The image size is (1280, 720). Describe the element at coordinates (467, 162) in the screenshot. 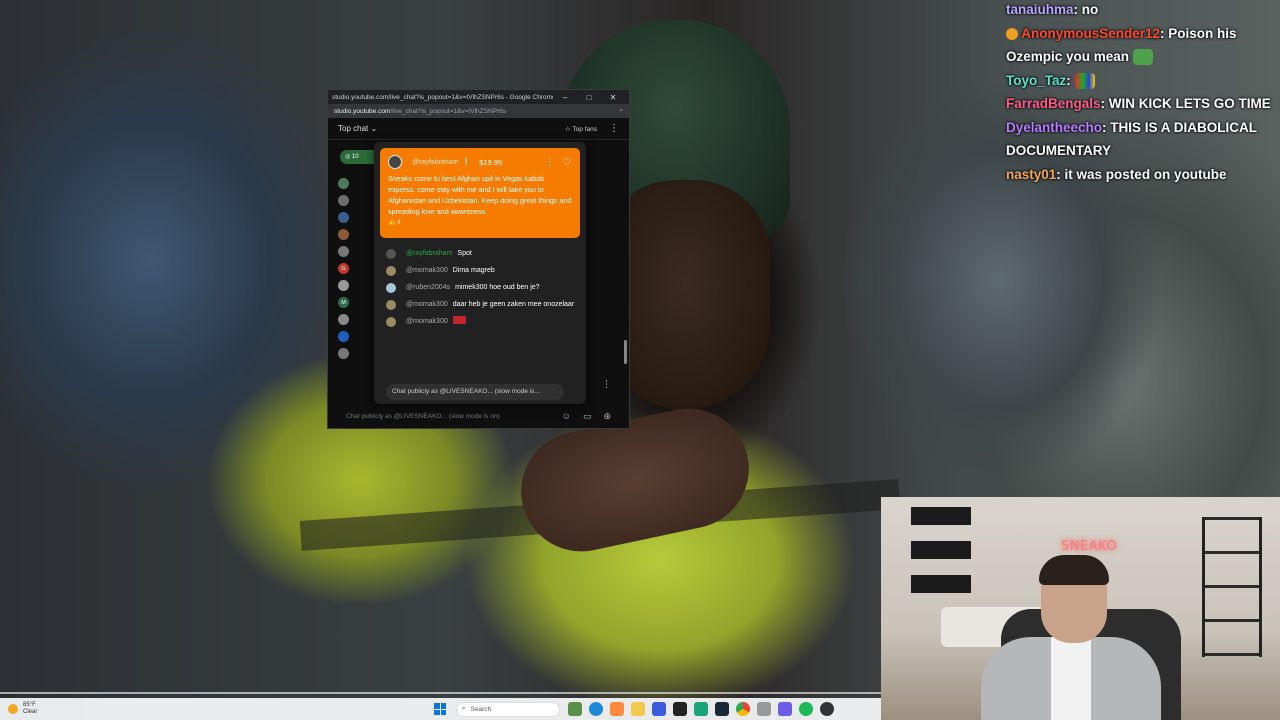

I see `verified-icon: ❕` at that location.